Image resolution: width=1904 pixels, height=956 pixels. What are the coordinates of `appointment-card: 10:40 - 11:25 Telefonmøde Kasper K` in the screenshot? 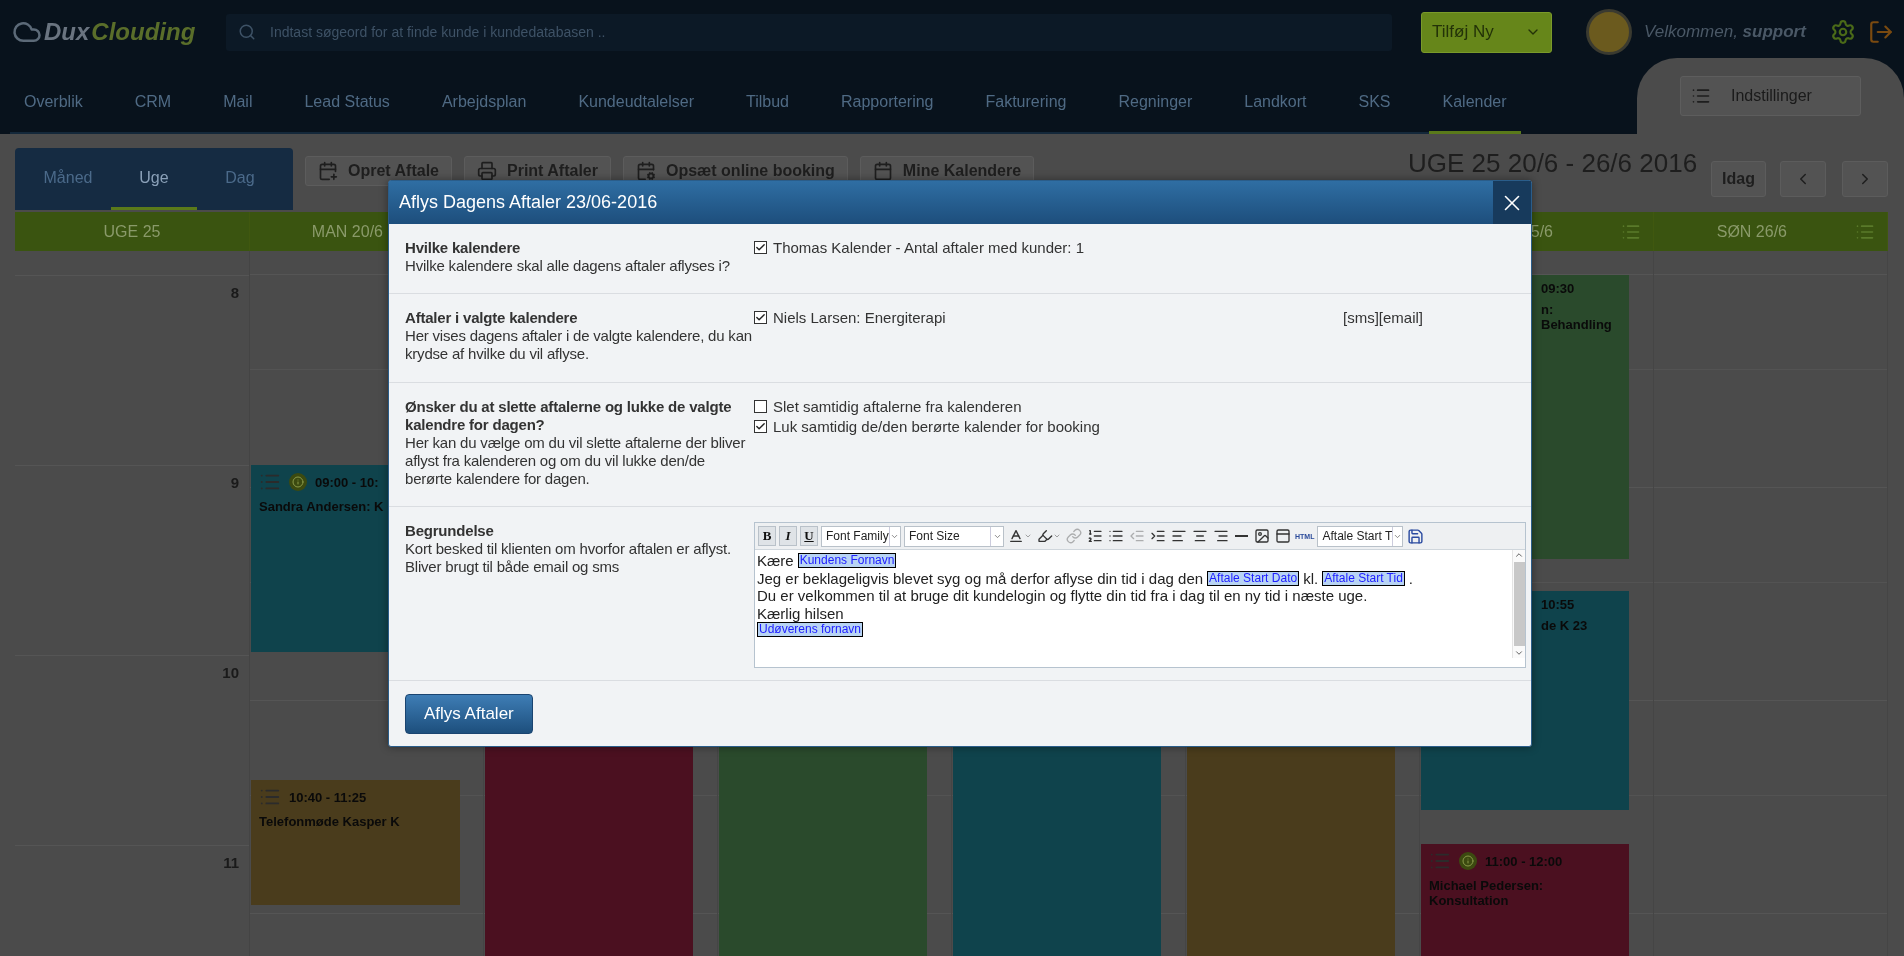 It's located at (355, 842).